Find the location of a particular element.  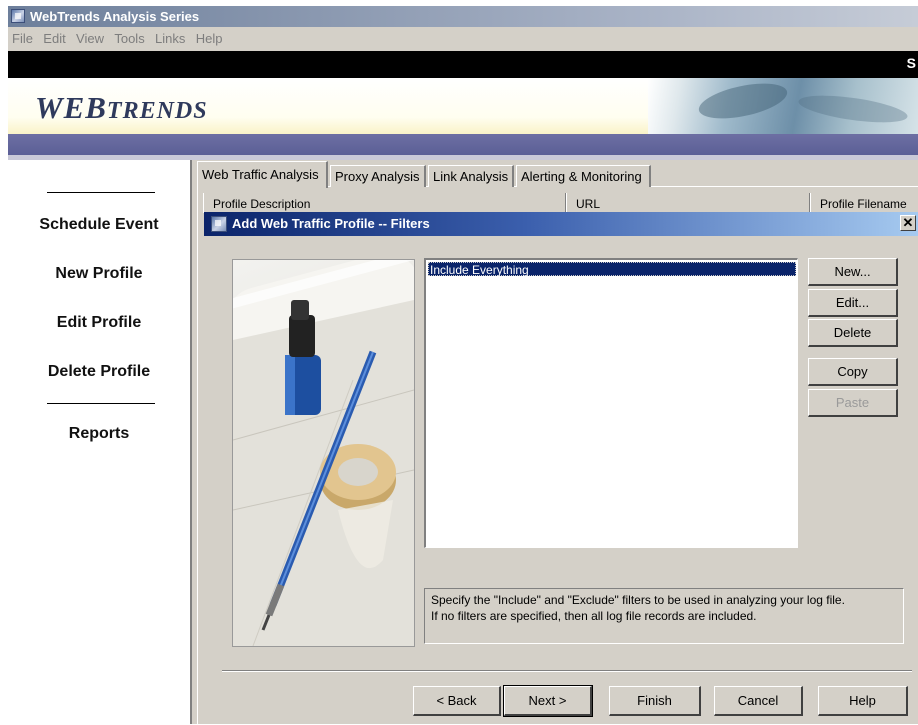

menu-file: File is located at coordinates (22, 38).